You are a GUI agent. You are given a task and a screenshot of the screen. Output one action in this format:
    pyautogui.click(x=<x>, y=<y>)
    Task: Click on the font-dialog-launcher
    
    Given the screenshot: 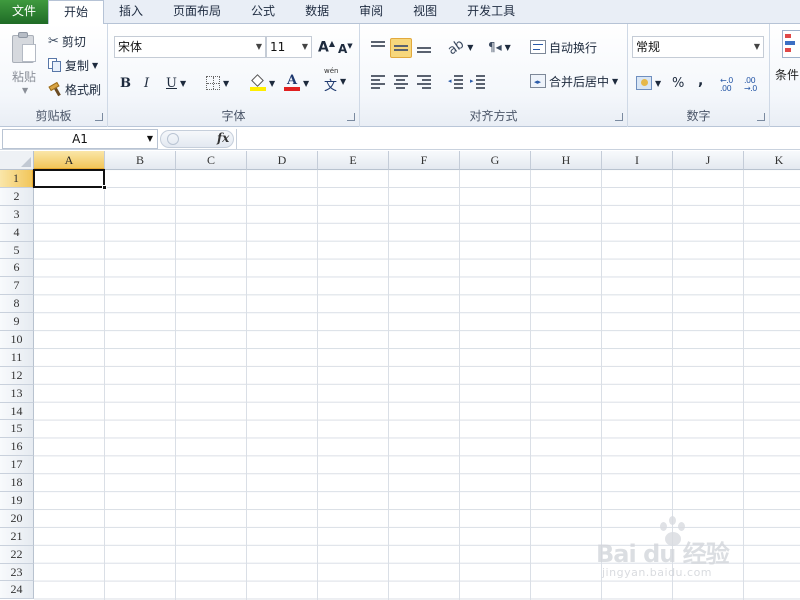 What is the action you would take?
    pyautogui.click(x=351, y=117)
    